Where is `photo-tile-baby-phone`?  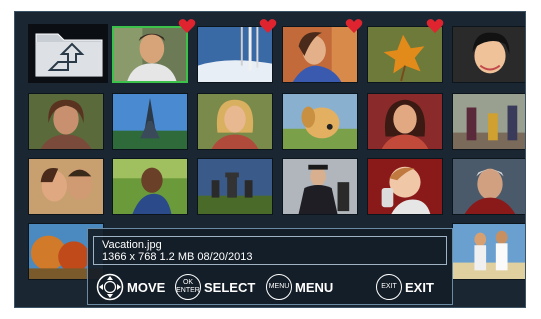
photo-tile-baby-phone is located at coordinates (405, 186).